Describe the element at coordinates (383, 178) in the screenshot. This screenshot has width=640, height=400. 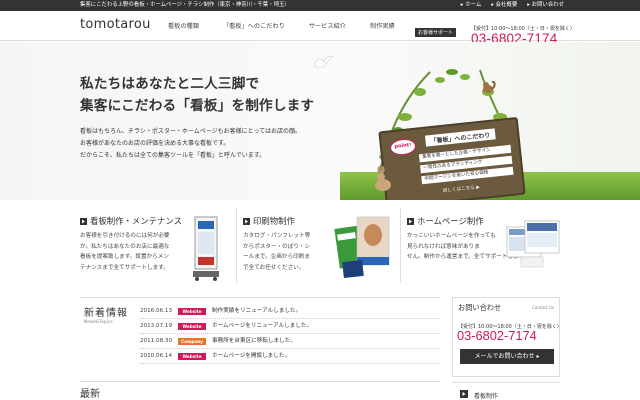
I see `rabbit-illustration` at that location.